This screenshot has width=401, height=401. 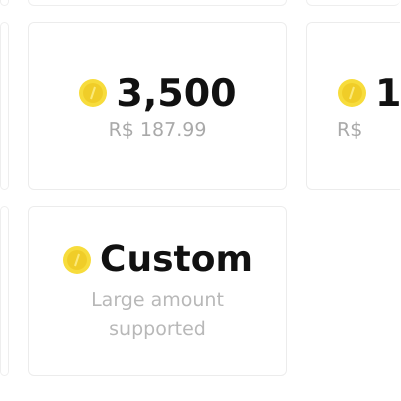 What do you see at coordinates (349, 130) in the screenshot?
I see `package-price: R$` at bounding box center [349, 130].